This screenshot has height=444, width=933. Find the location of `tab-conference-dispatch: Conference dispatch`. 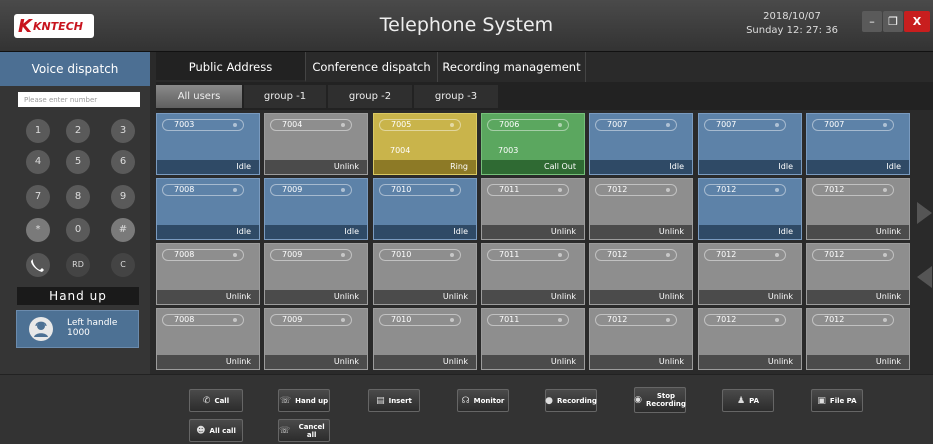

tab-conference-dispatch: Conference dispatch is located at coordinates (372, 67).